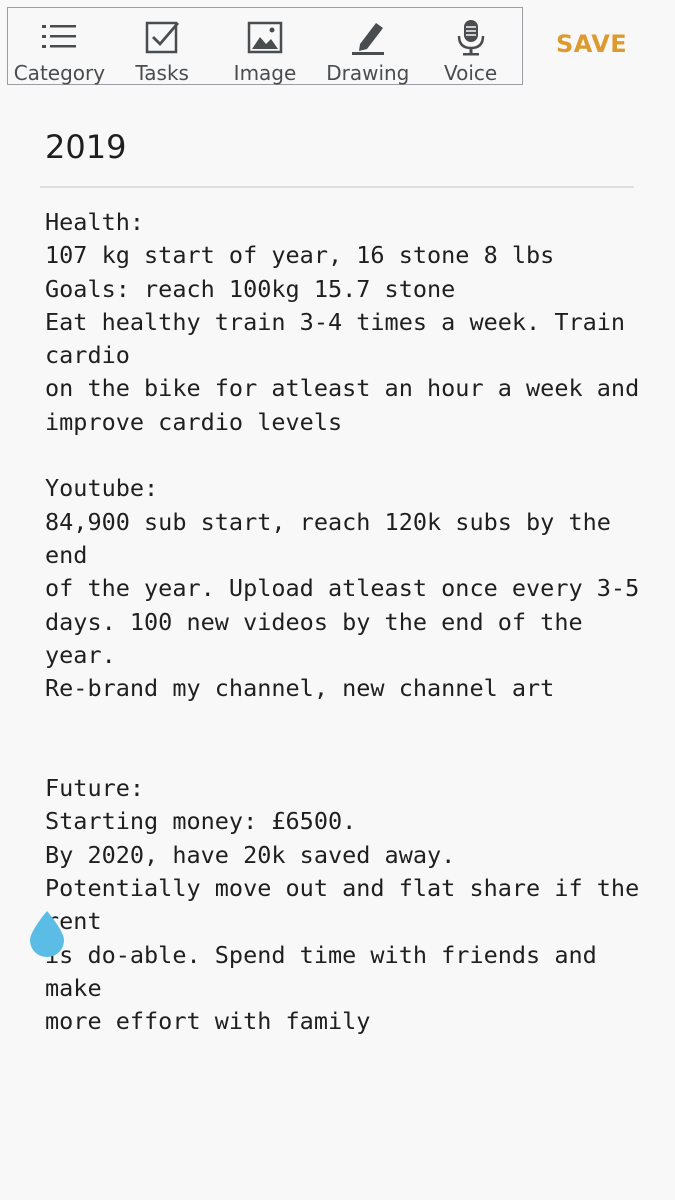 The image size is (675, 1200). I want to click on category-button: Category, so click(59, 46).